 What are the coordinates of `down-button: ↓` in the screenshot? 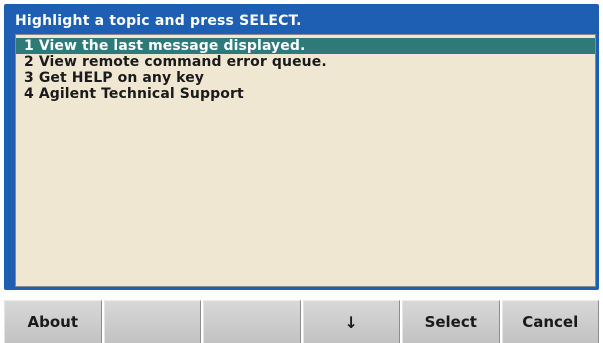 It's located at (351, 321).